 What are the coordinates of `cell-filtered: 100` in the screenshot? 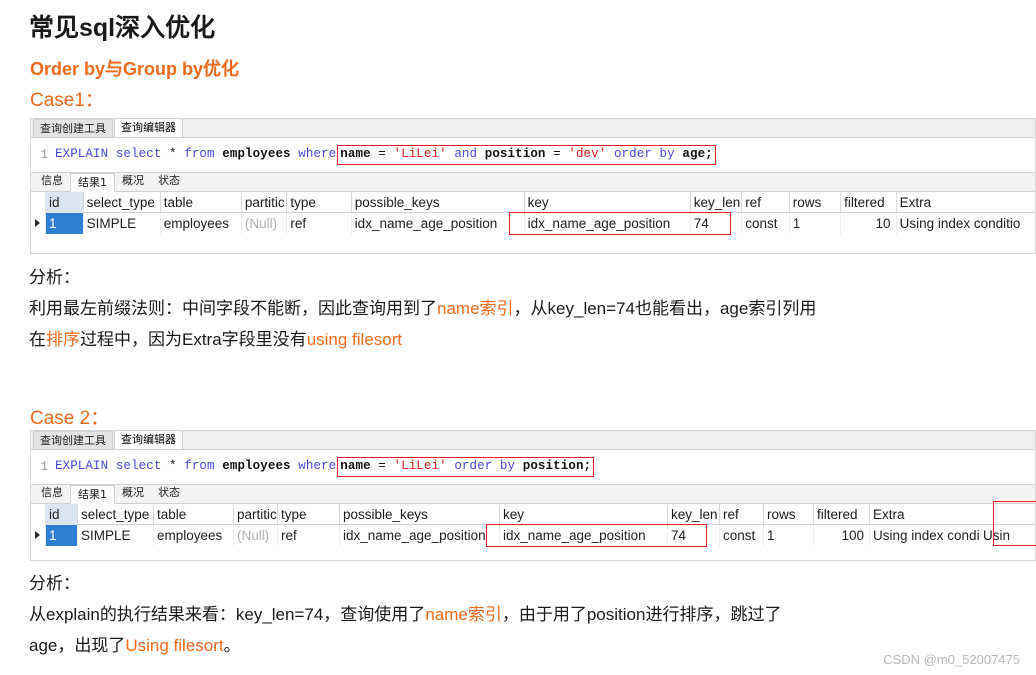 It's located at (842, 535).